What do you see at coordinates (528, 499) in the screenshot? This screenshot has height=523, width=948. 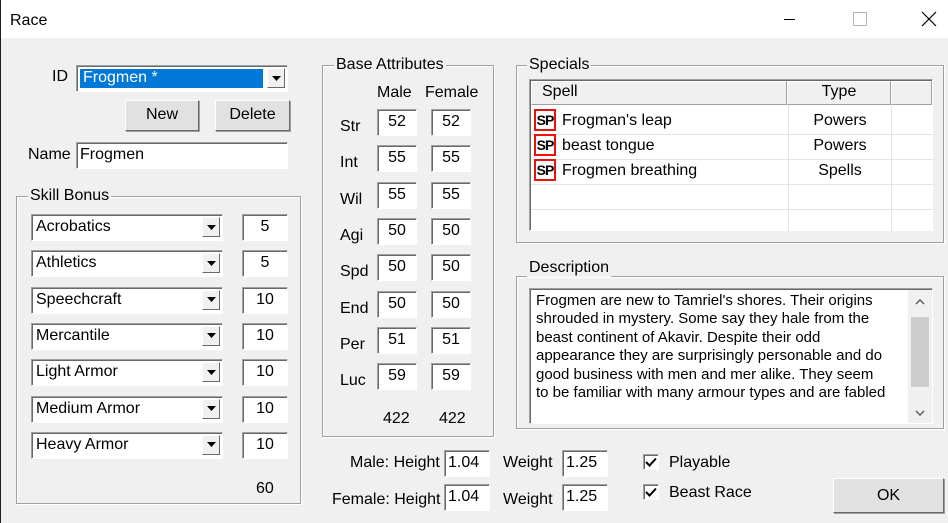 I see `female-weight-label: Weight` at bounding box center [528, 499].